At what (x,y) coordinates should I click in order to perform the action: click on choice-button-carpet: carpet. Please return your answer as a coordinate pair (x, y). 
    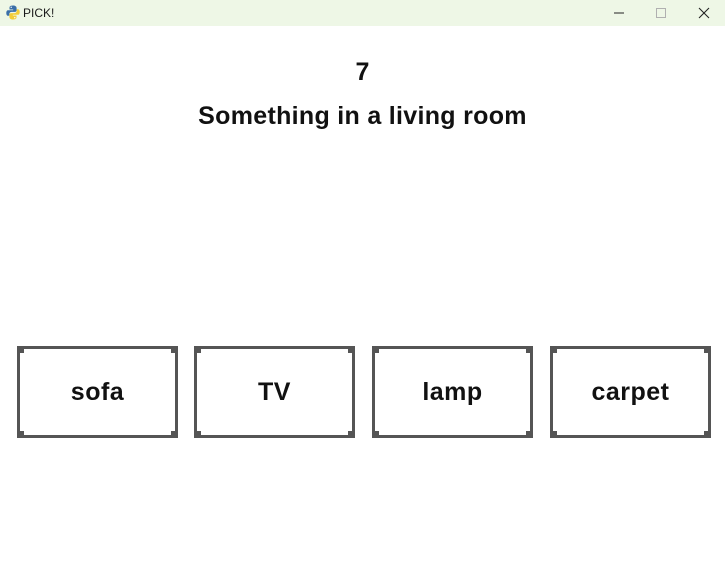
    Looking at the image, I should click on (630, 392).